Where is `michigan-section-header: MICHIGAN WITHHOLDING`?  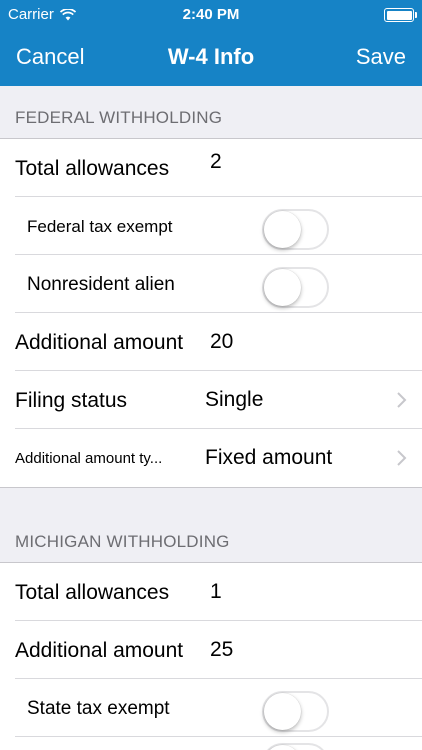
michigan-section-header: MICHIGAN WITHHOLDING is located at coordinates (211, 536).